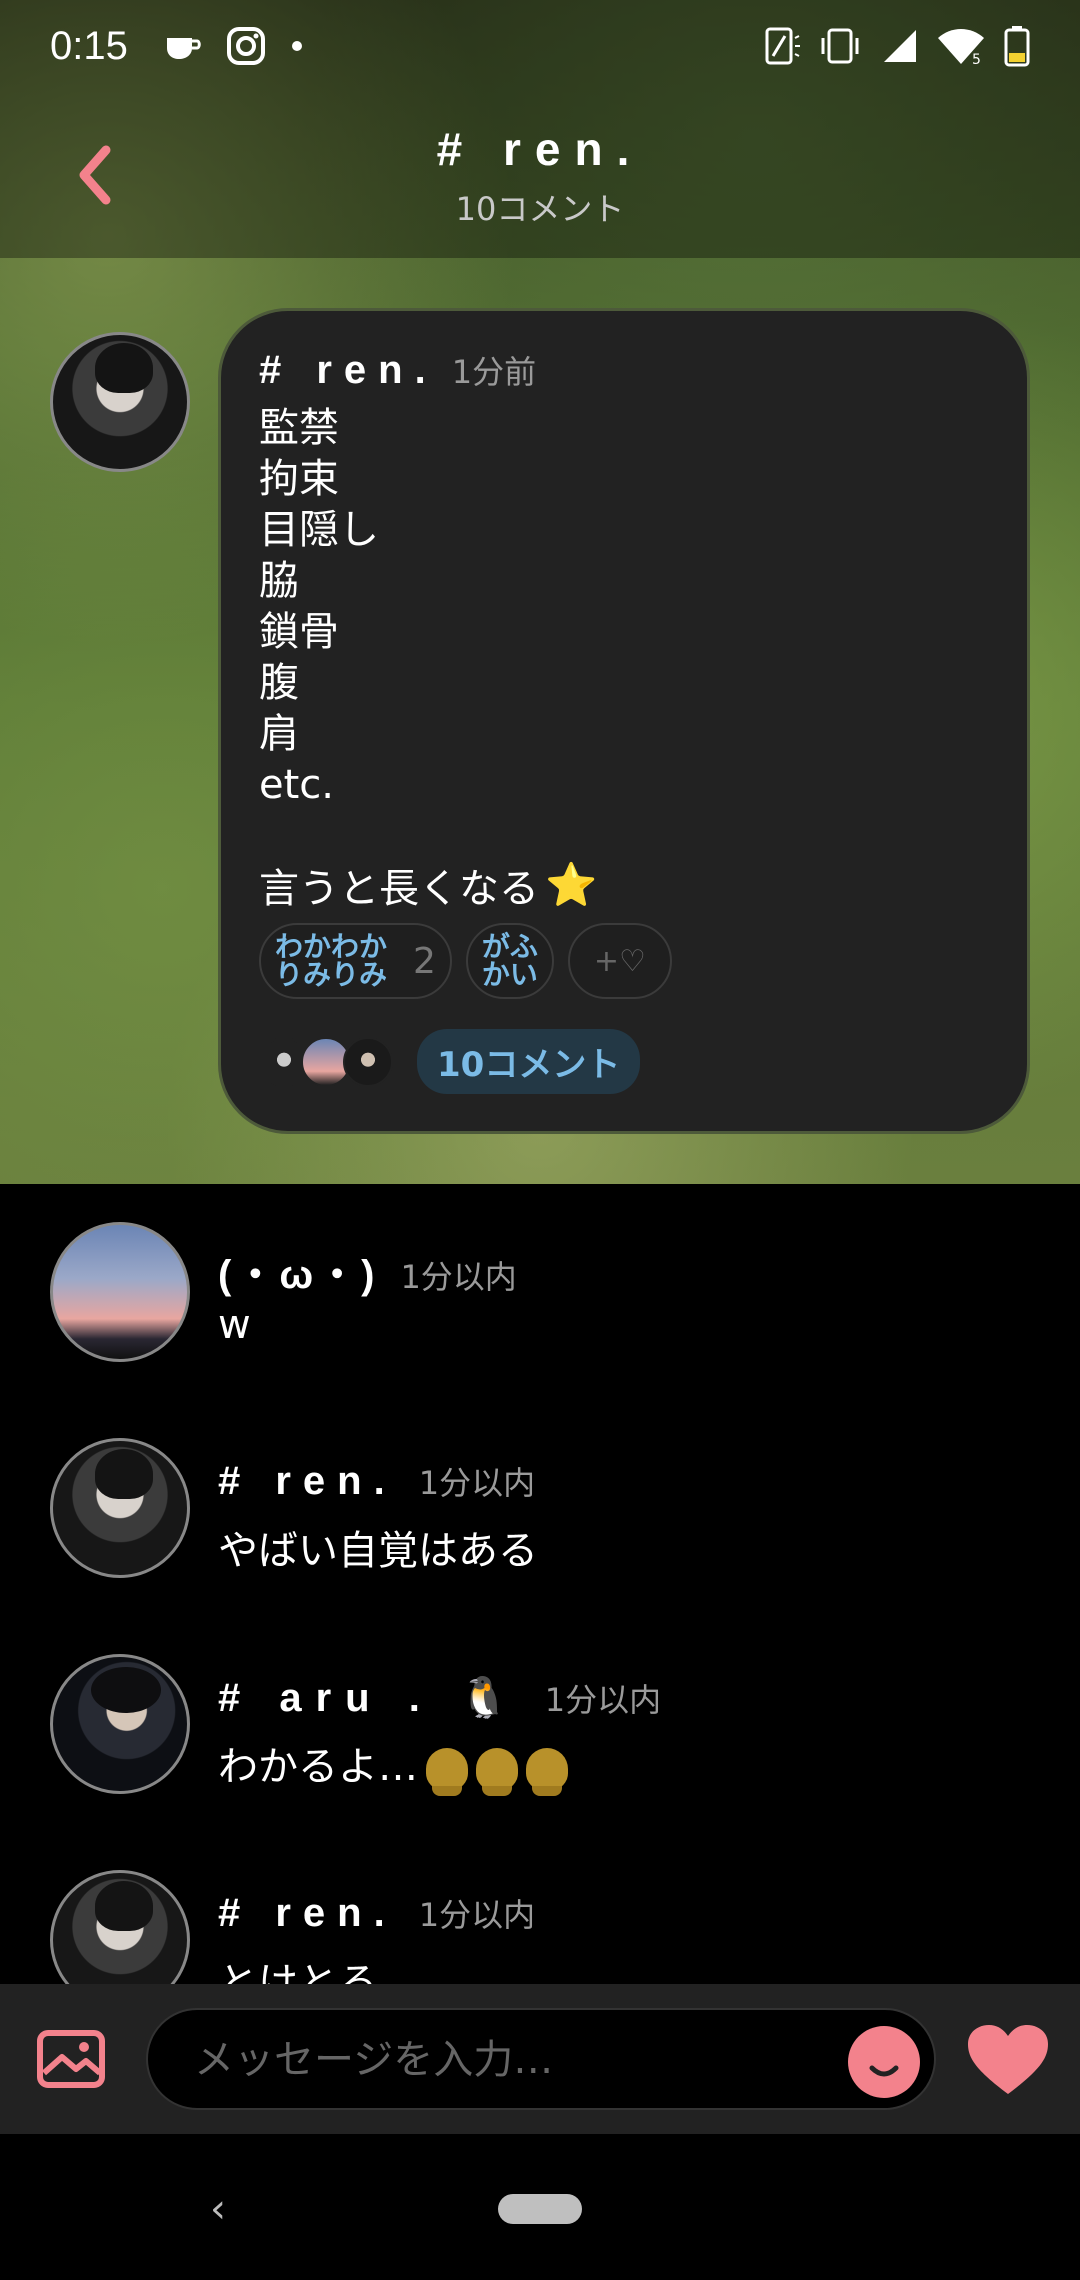 The image size is (1080, 2280). Describe the element at coordinates (840, 46) in the screenshot. I see `vibrate-icon` at that location.